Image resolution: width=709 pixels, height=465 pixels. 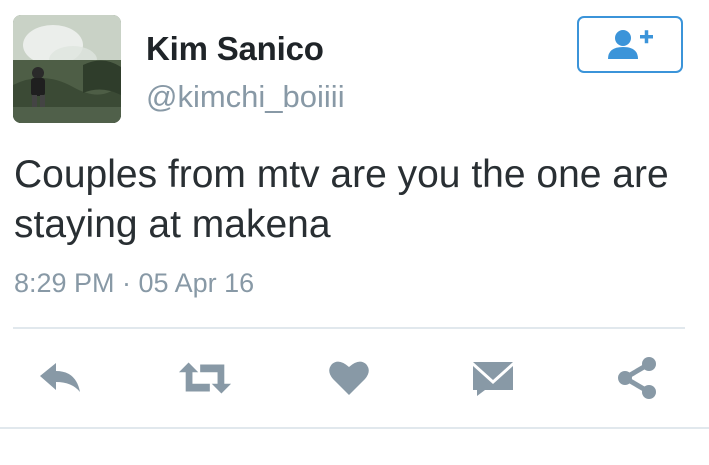 I want to click on heart-icon, so click(x=349, y=378).